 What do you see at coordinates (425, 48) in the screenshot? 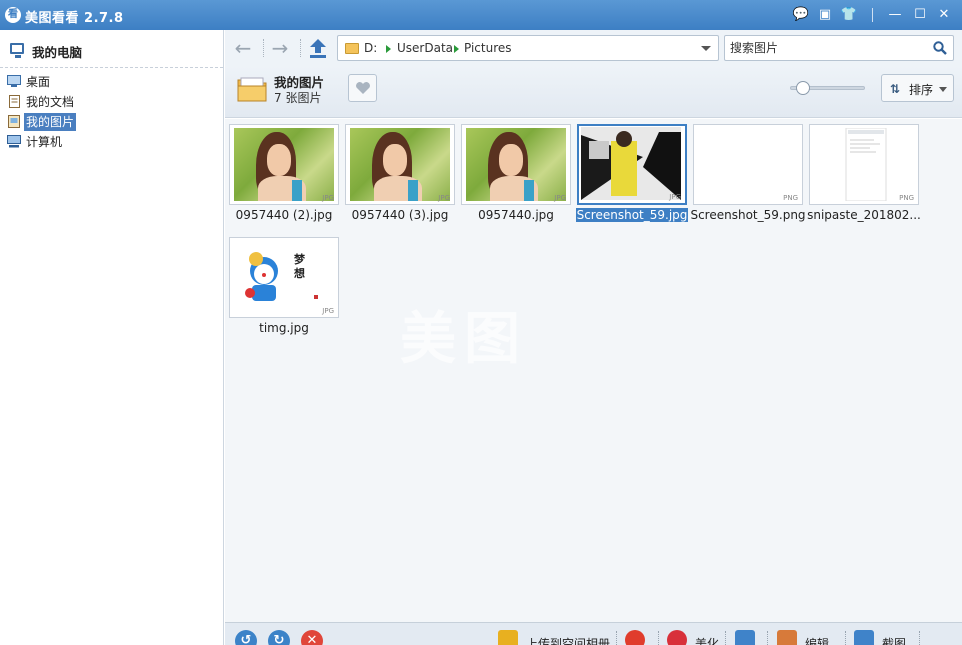
I see `breadcrumb-userdata: UserData` at bounding box center [425, 48].